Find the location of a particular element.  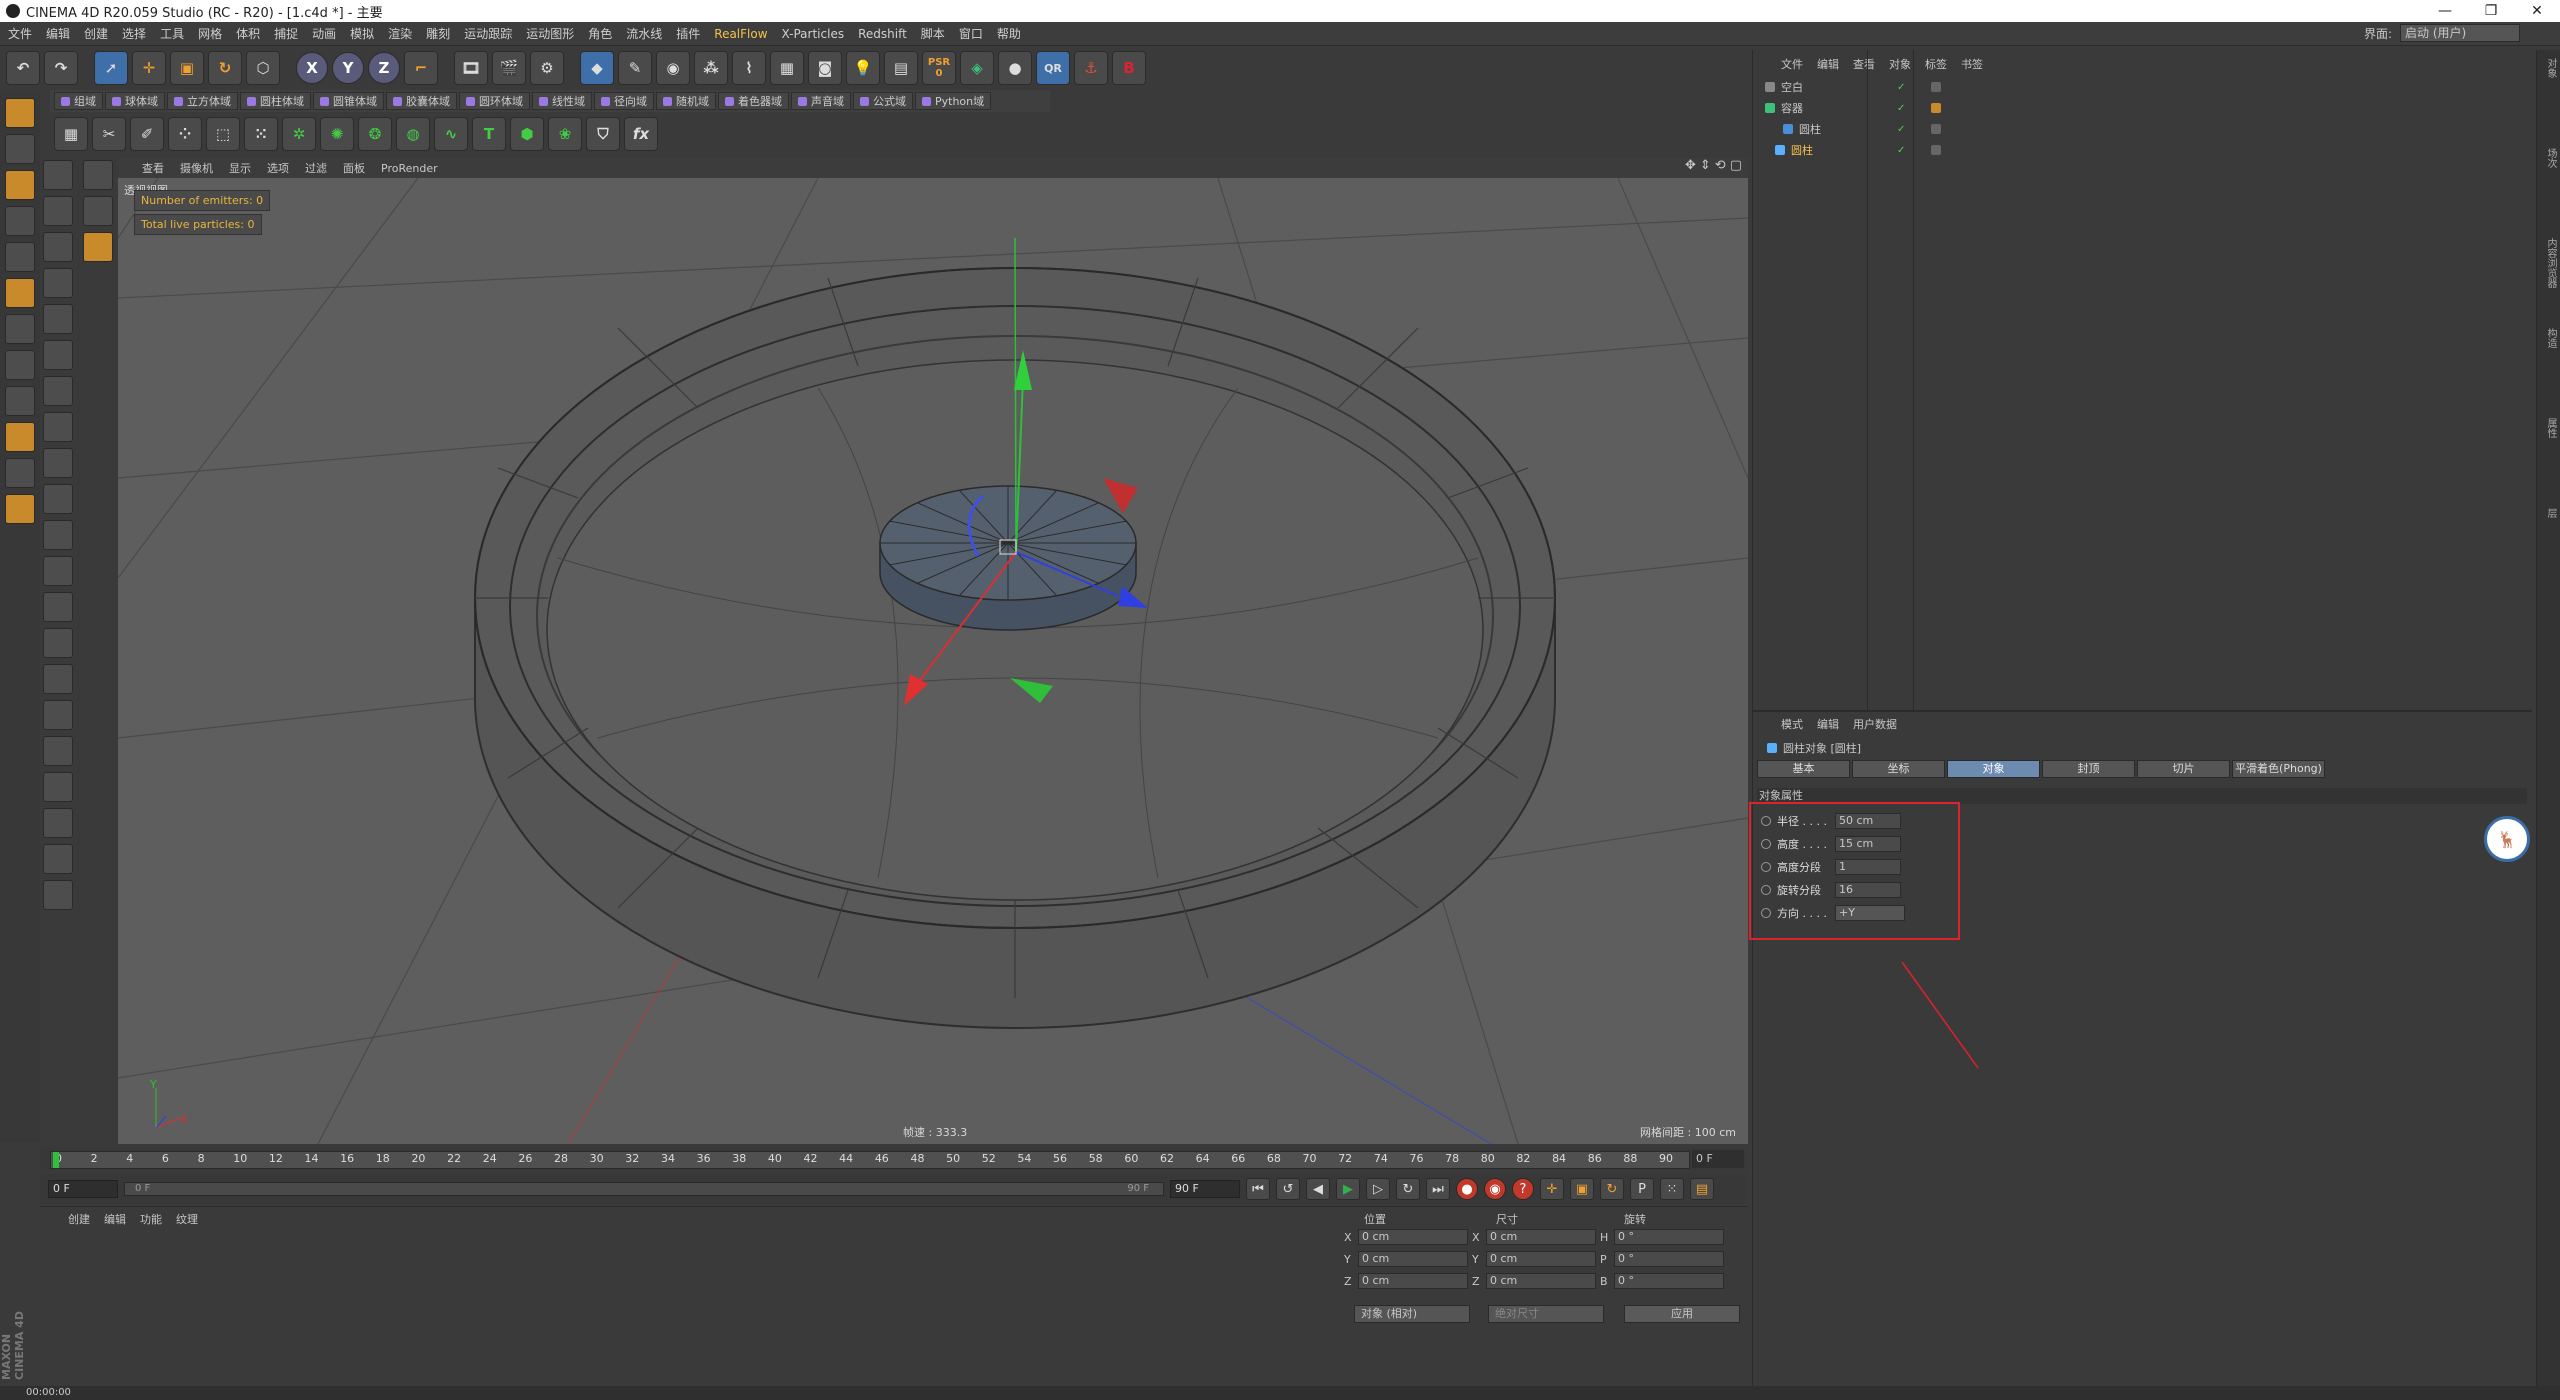

menu-item: 动画 is located at coordinates (324, 33).